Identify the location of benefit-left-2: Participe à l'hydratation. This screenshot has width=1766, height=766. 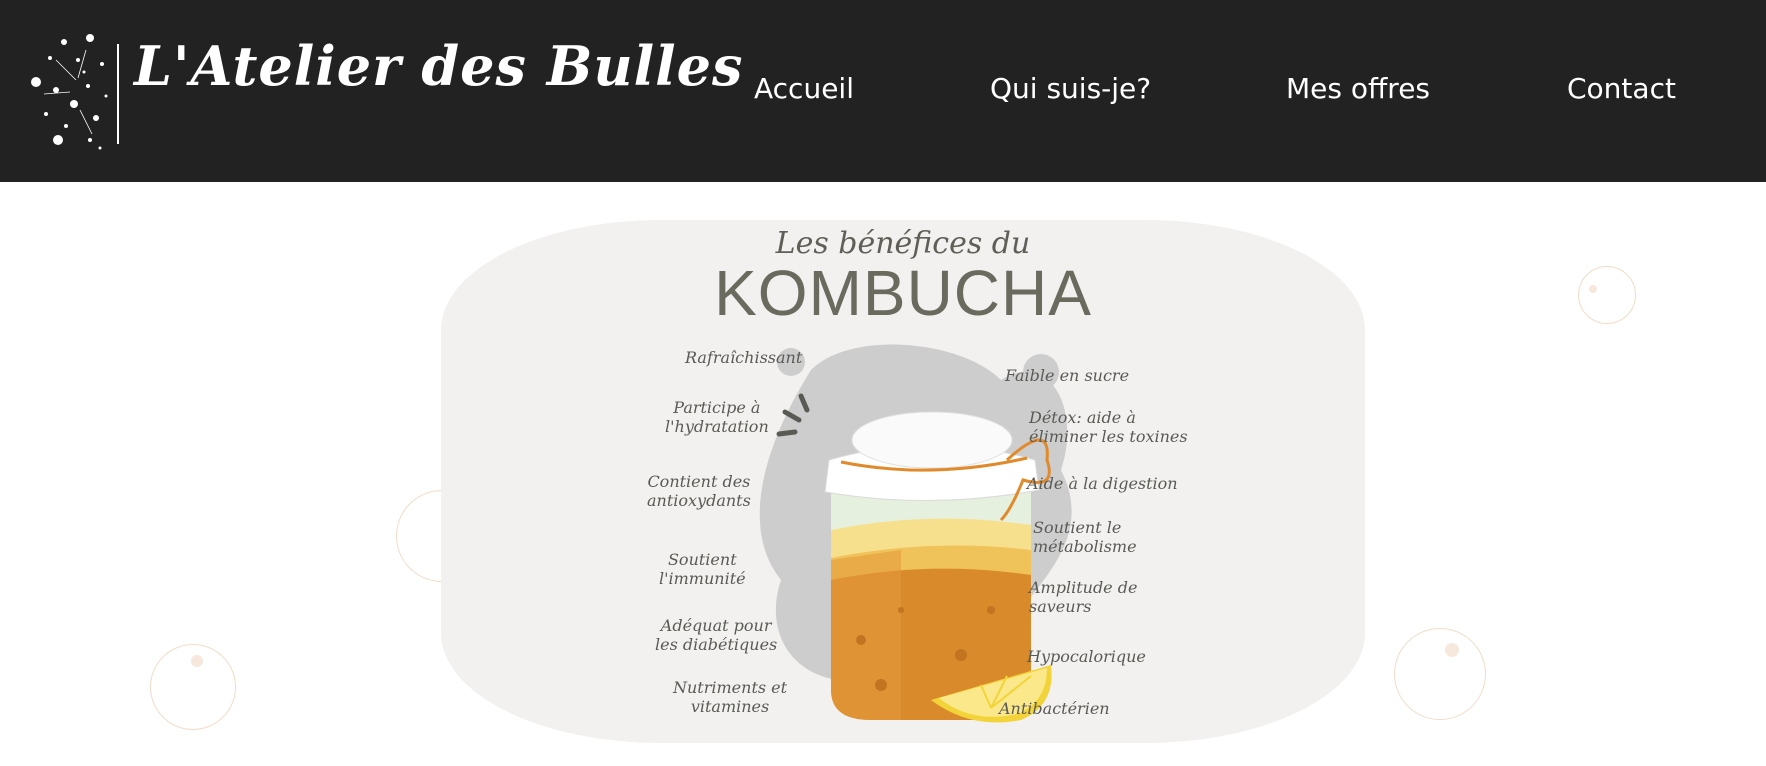
(717, 417).